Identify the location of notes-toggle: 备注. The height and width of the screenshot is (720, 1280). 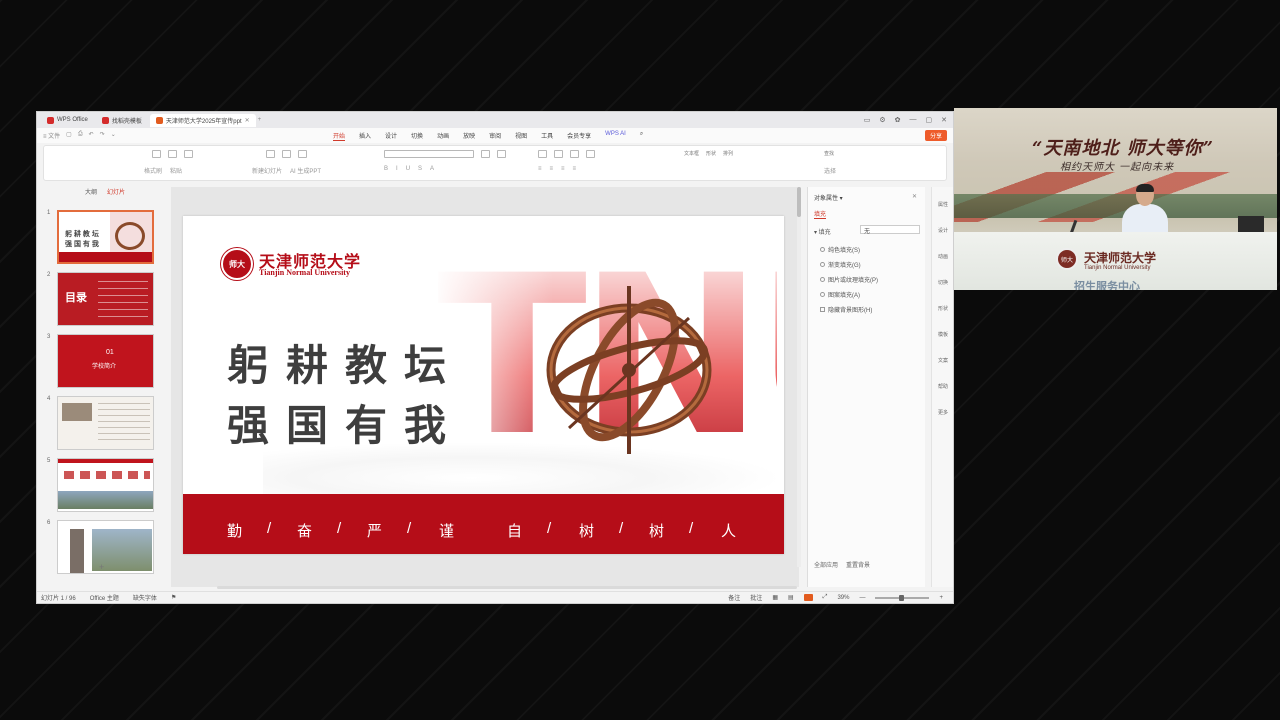
(734, 597).